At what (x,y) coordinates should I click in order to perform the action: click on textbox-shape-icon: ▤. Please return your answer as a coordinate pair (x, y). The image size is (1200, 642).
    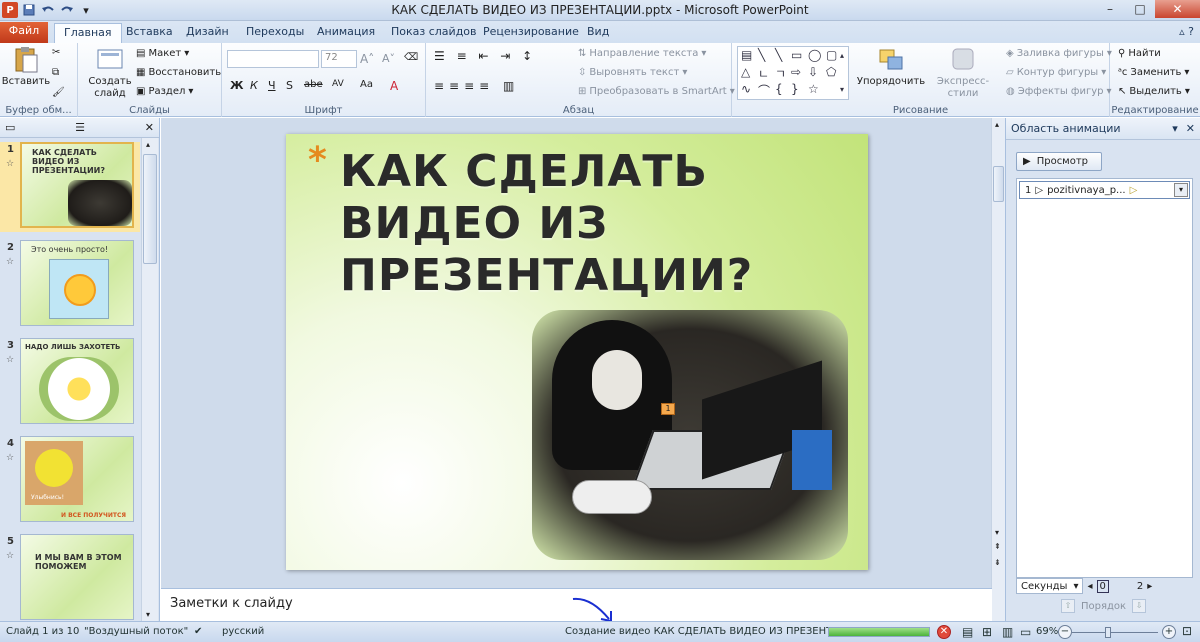
    Looking at the image, I should click on (746, 55).